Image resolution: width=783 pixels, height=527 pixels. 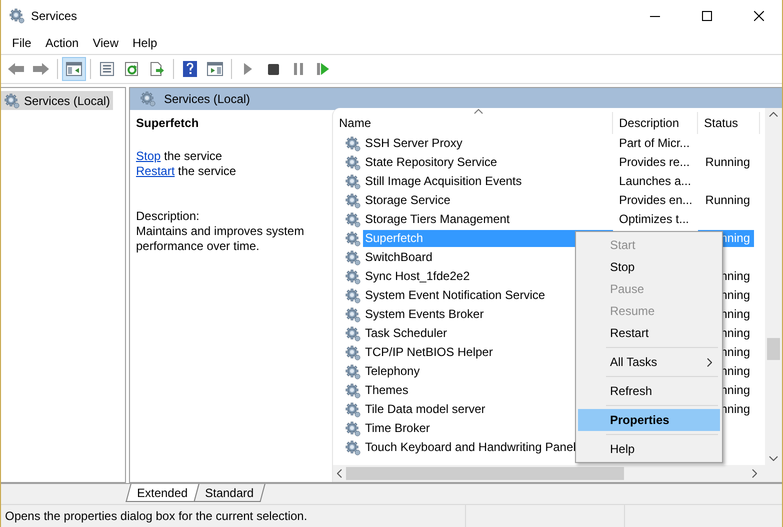 What do you see at coordinates (273, 69) in the screenshot?
I see `stop-icon` at bounding box center [273, 69].